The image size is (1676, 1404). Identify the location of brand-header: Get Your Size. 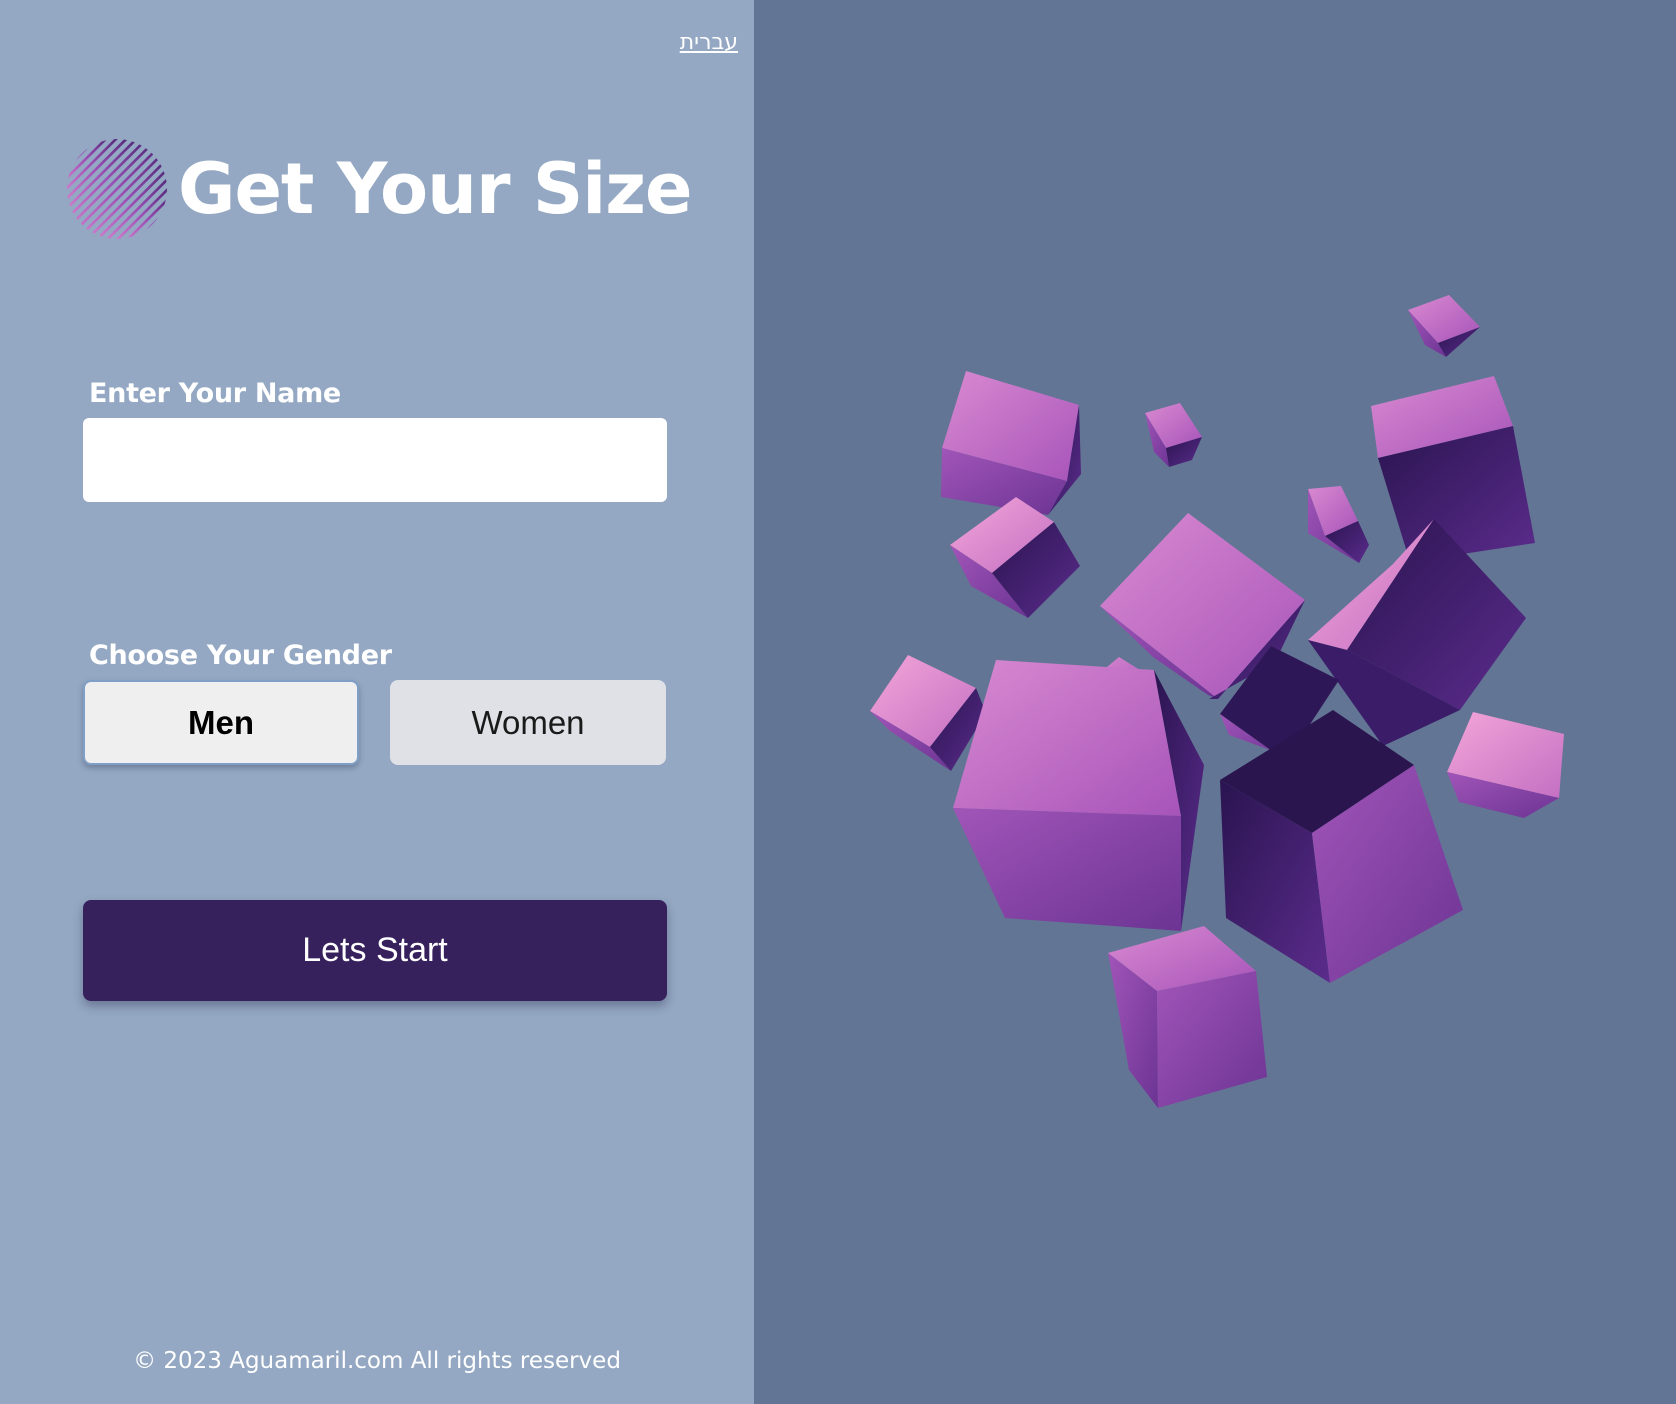
(379, 189).